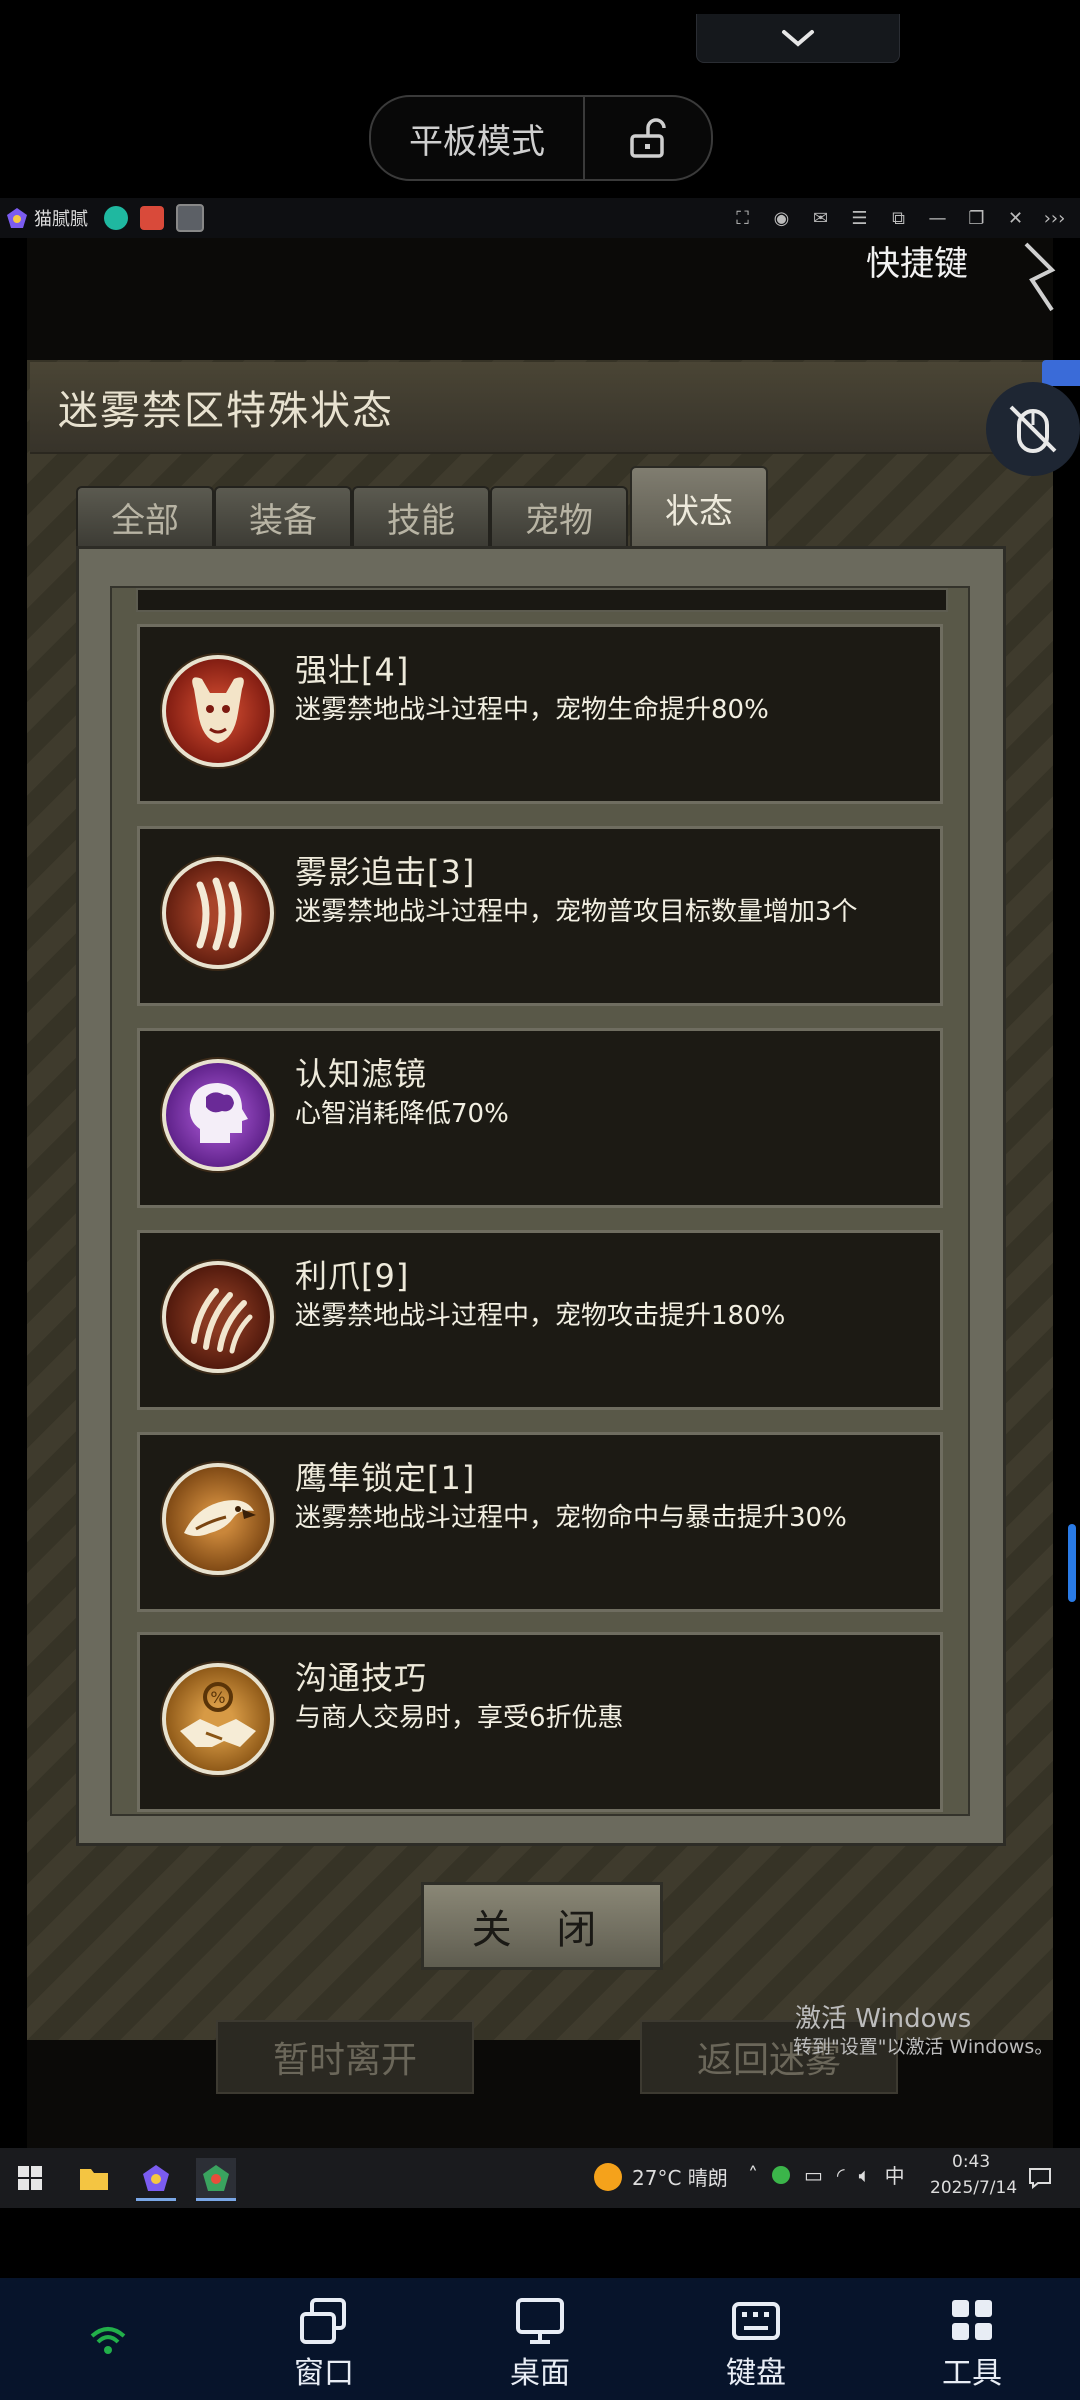  I want to click on close-button: 关 闭, so click(542, 1926).